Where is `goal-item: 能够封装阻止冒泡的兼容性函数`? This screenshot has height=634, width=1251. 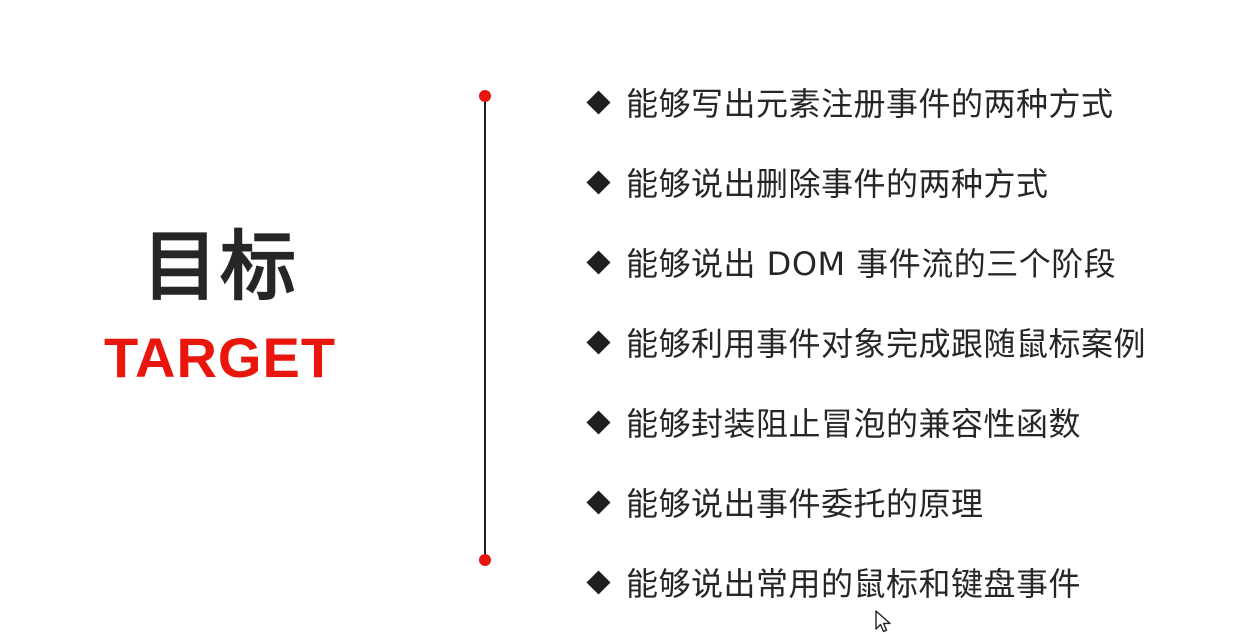
goal-item: 能够封装阻止冒泡的兼容性函数 is located at coordinates (866, 422).